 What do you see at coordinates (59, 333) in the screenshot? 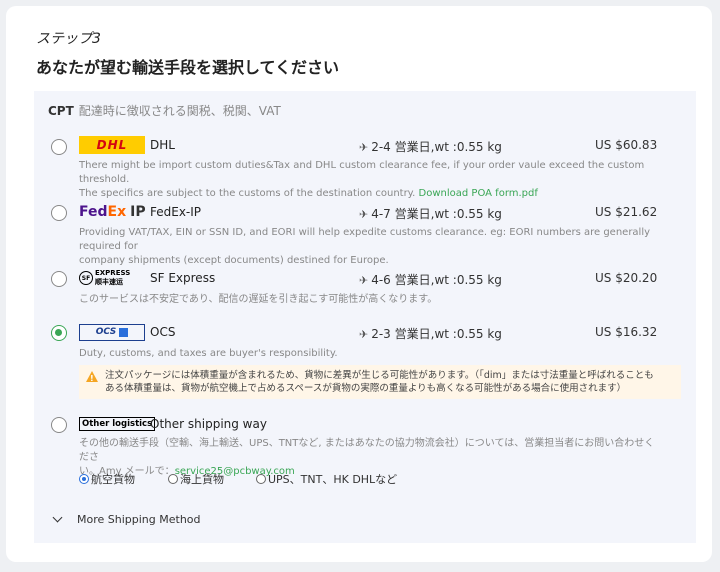
I see `radio-ocs` at bounding box center [59, 333].